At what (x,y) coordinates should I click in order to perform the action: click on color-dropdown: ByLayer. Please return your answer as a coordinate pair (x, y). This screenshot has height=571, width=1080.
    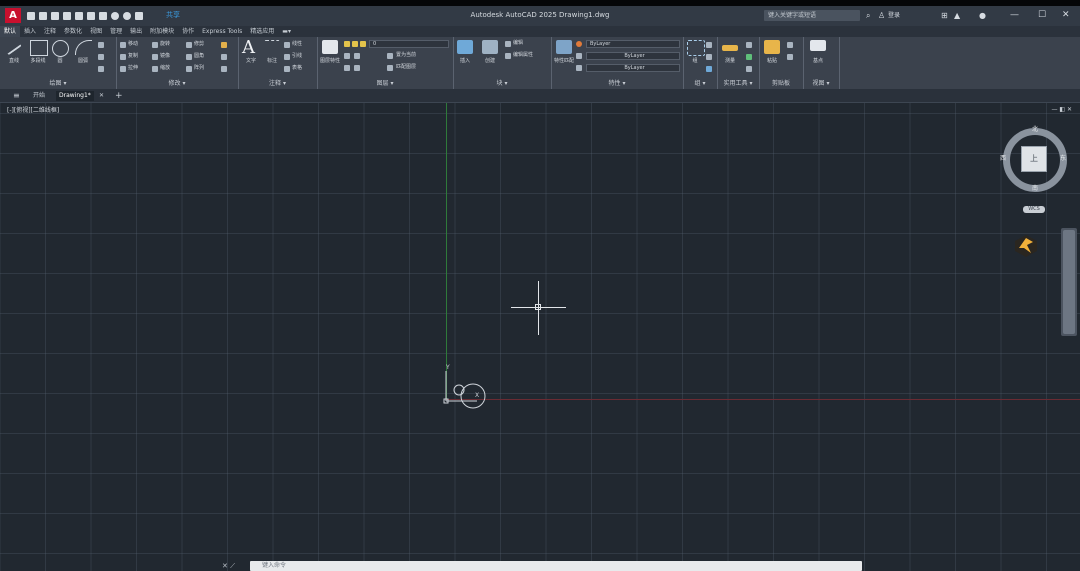
    Looking at the image, I should click on (633, 44).